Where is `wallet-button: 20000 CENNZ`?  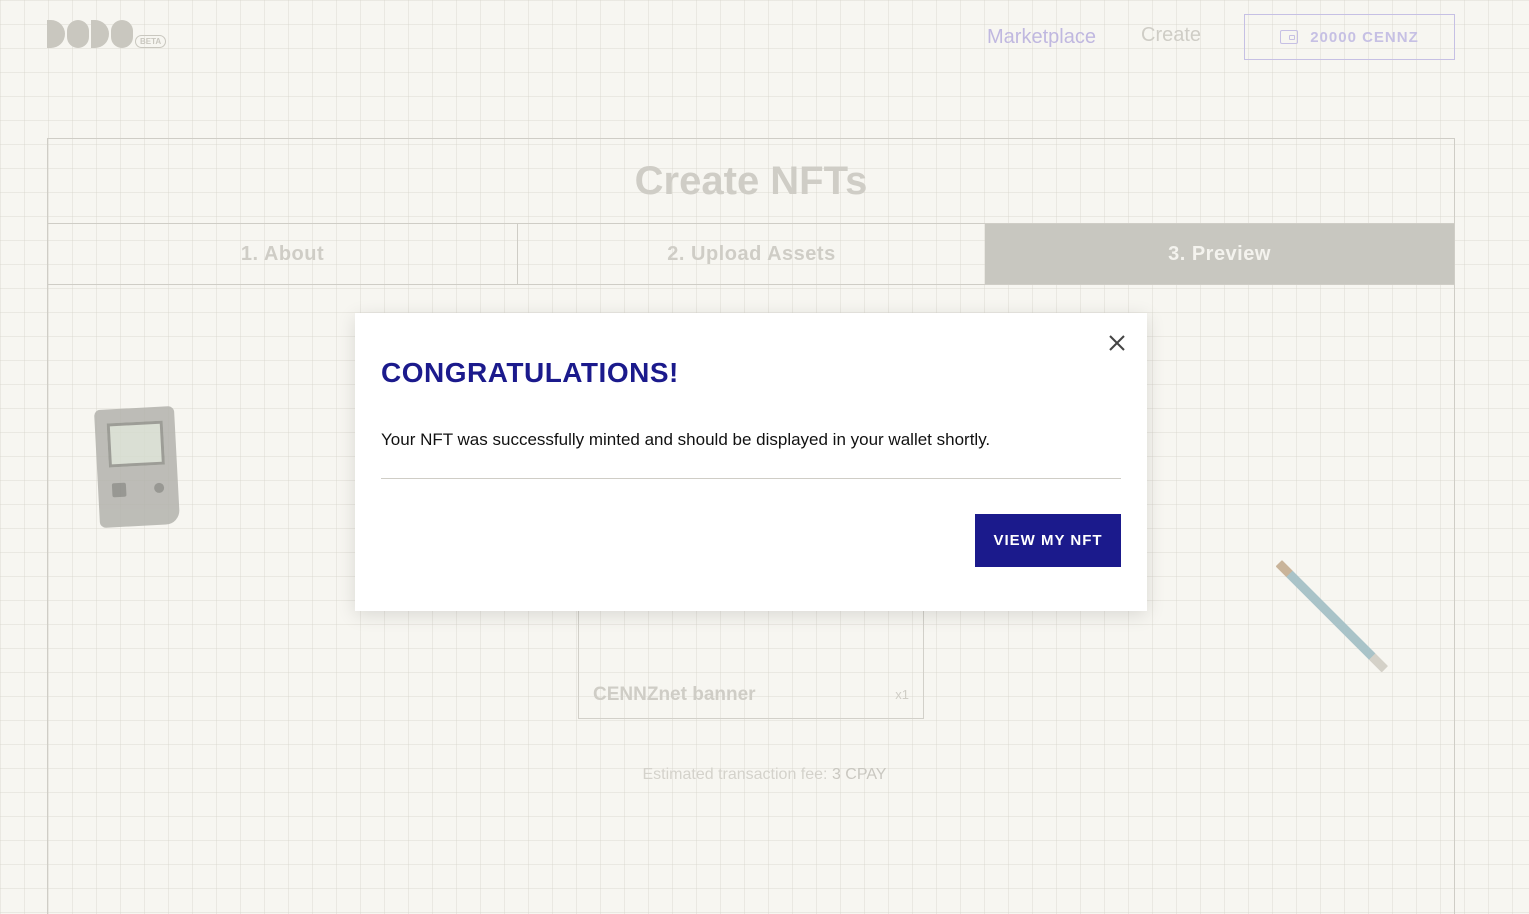
wallet-button: 20000 CENNZ is located at coordinates (1349, 37).